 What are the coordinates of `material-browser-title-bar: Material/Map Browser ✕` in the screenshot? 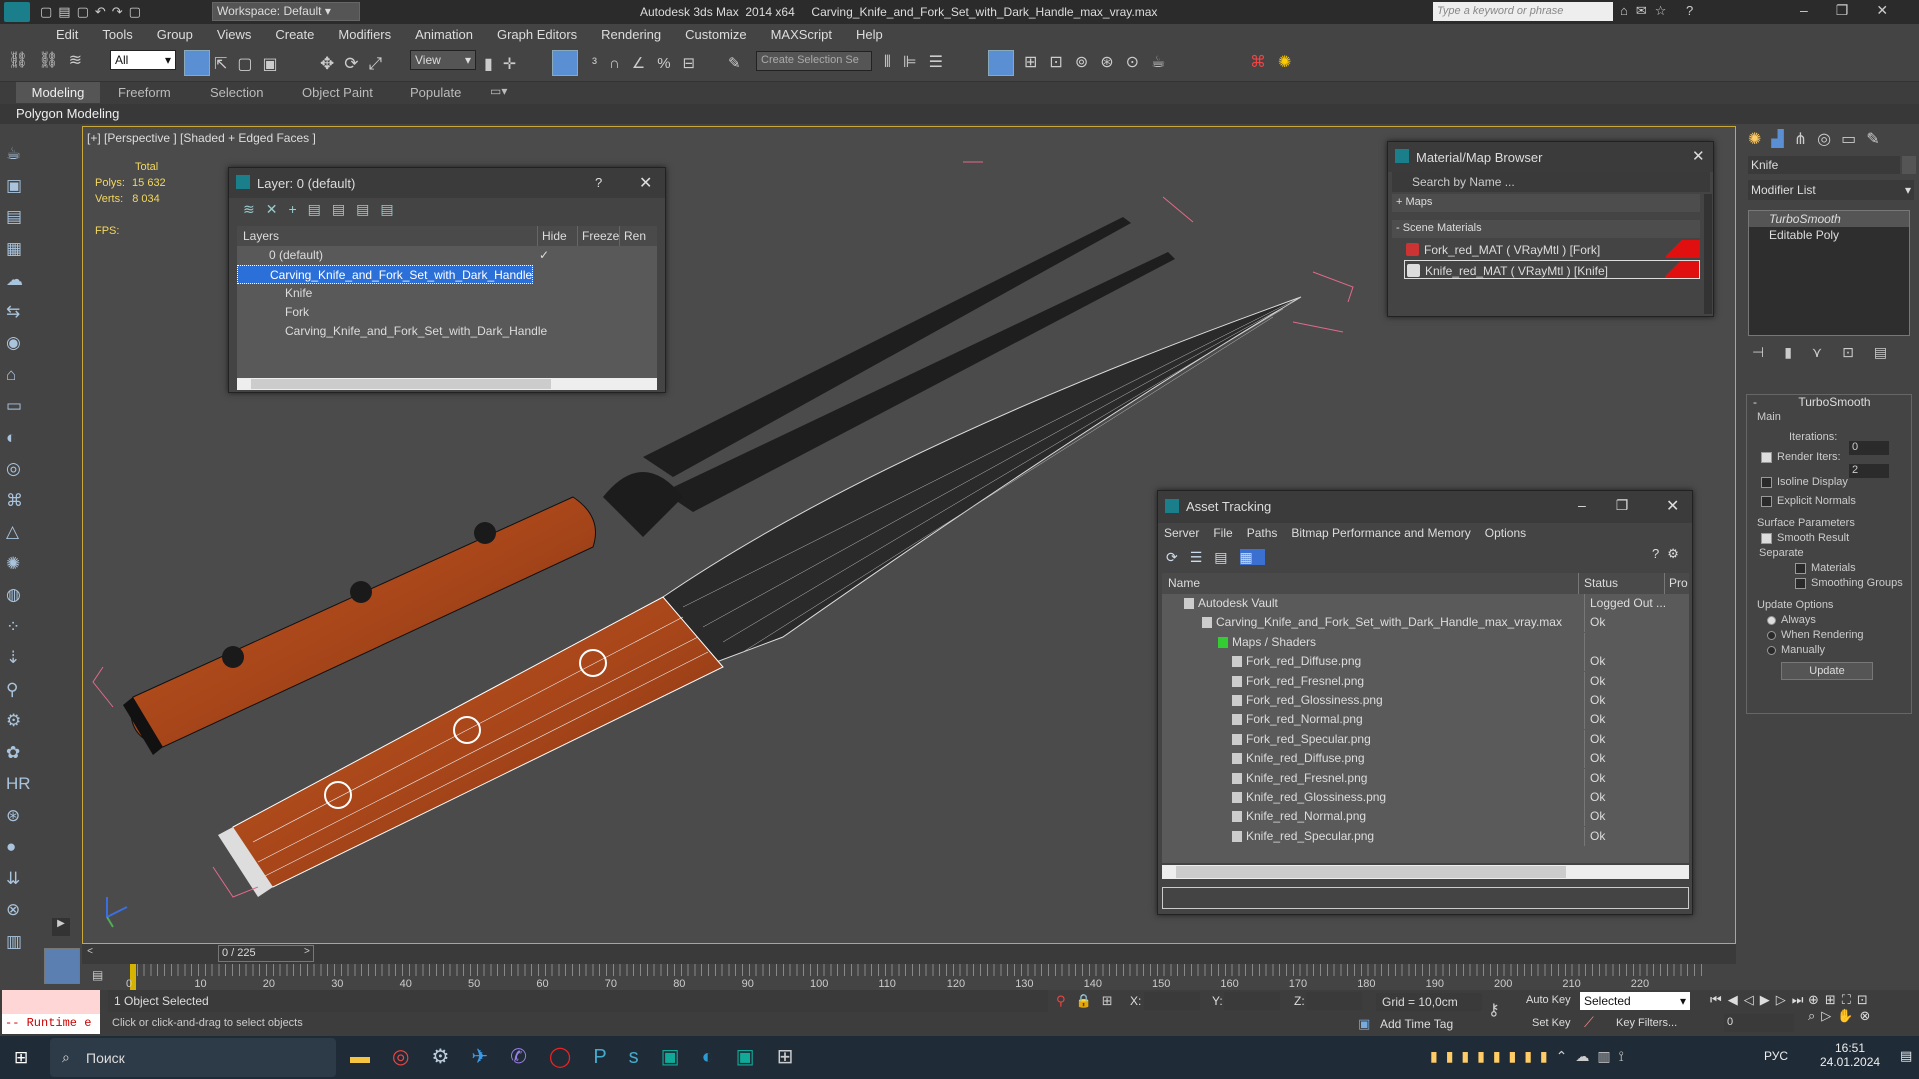 It's located at (1550, 157).